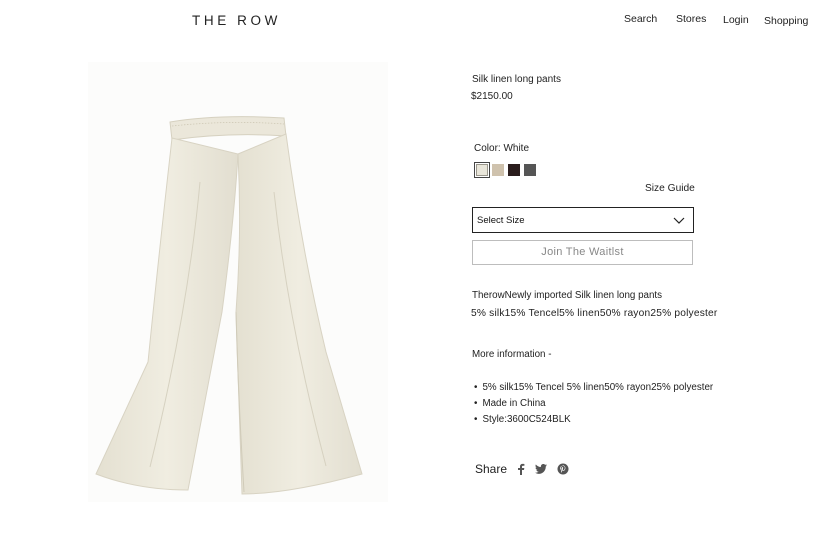 The width and height of the screenshot is (828, 552). Describe the element at coordinates (640, 19) in the screenshot. I see `nav-search: Search` at that location.